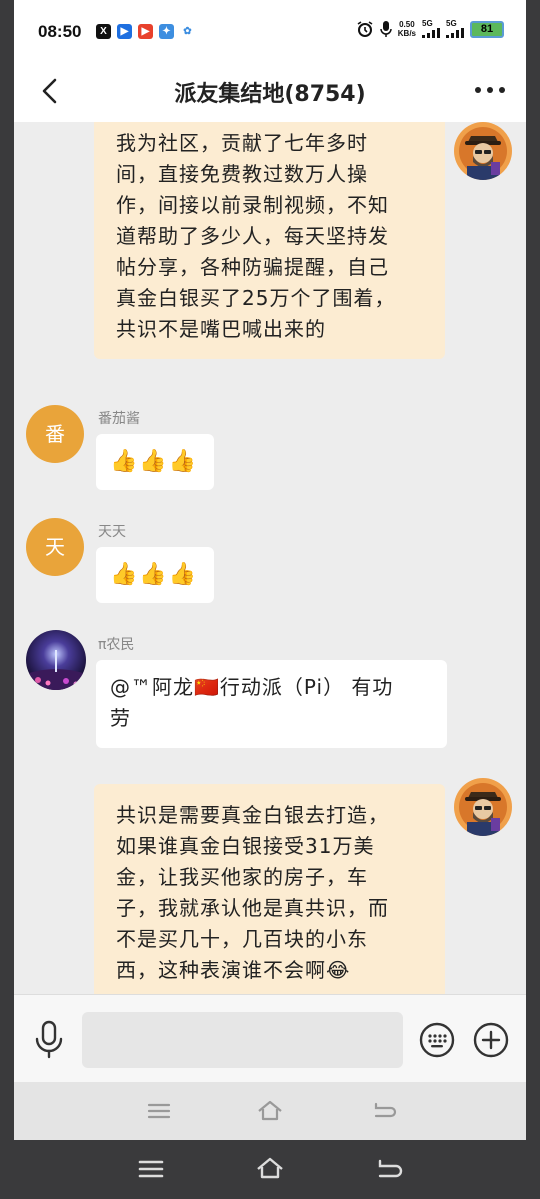  Describe the element at coordinates (437, 1040) in the screenshot. I see `keyboard-icon` at that location.